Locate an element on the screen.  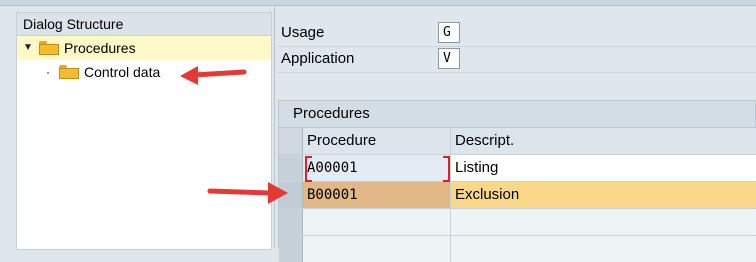
column-header-description: Descript. is located at coordinates (603, 141).